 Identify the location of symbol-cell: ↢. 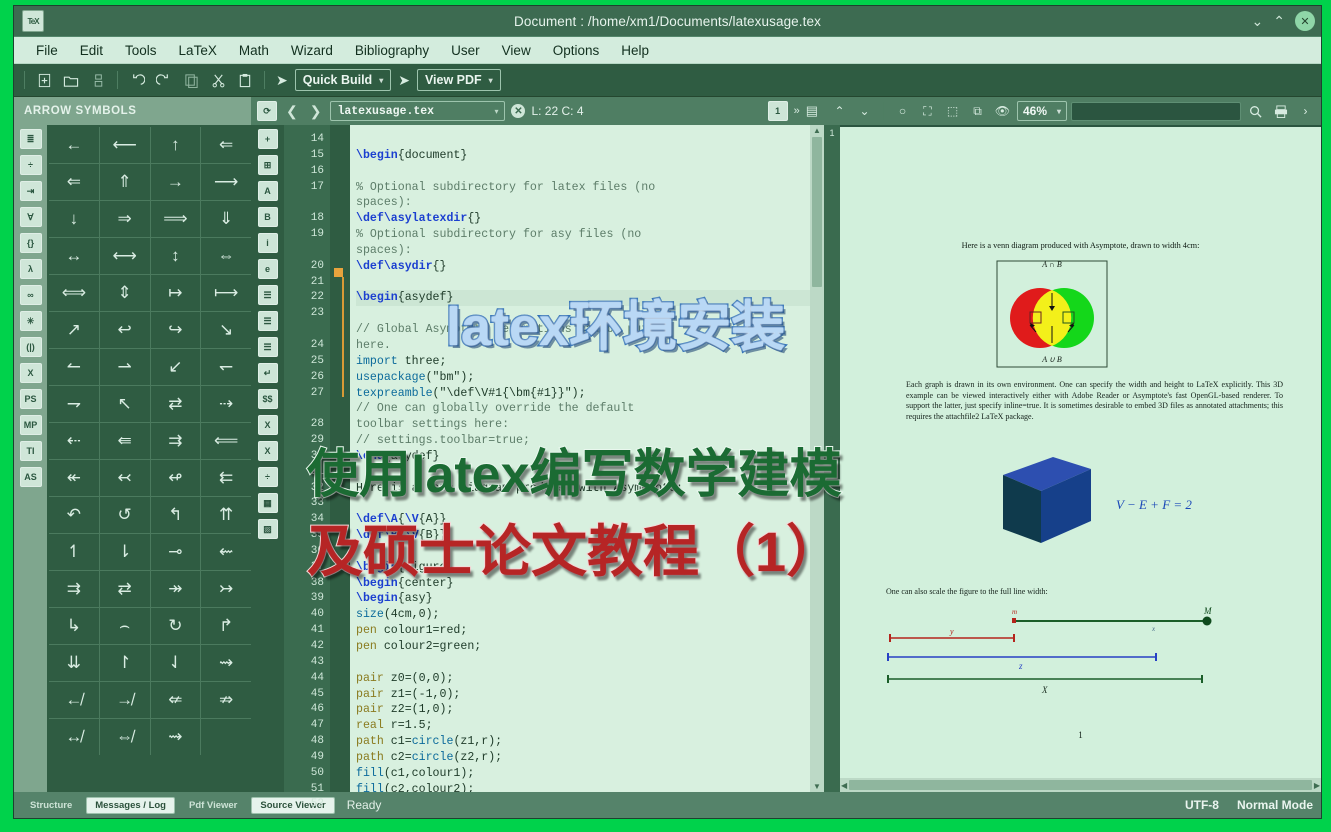
(124, 478).